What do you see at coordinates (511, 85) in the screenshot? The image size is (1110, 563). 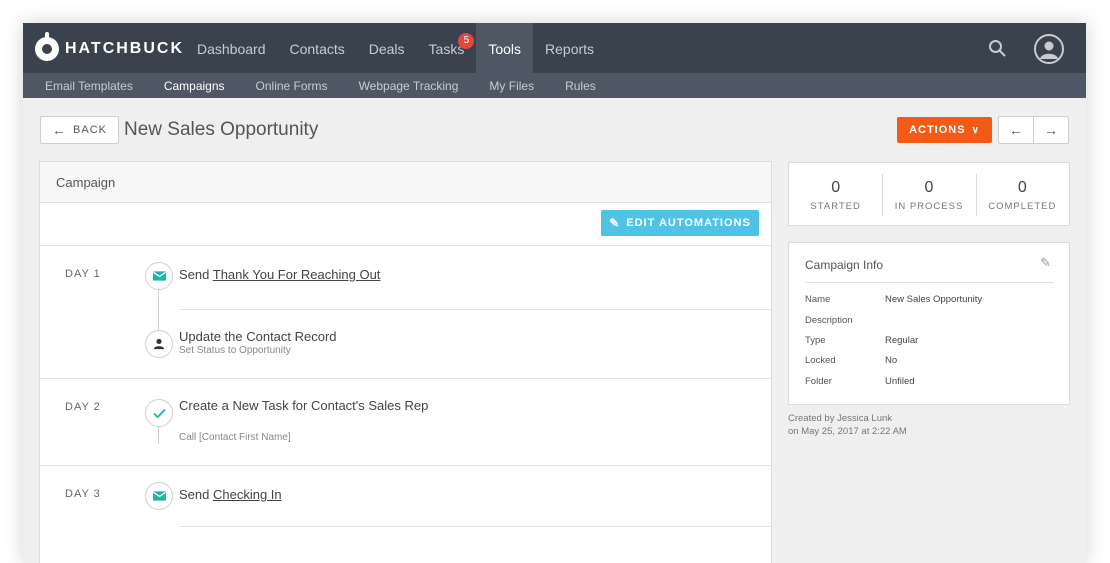 I see `subnav-item-my-files: My Files` at bounding box center [511, 85].